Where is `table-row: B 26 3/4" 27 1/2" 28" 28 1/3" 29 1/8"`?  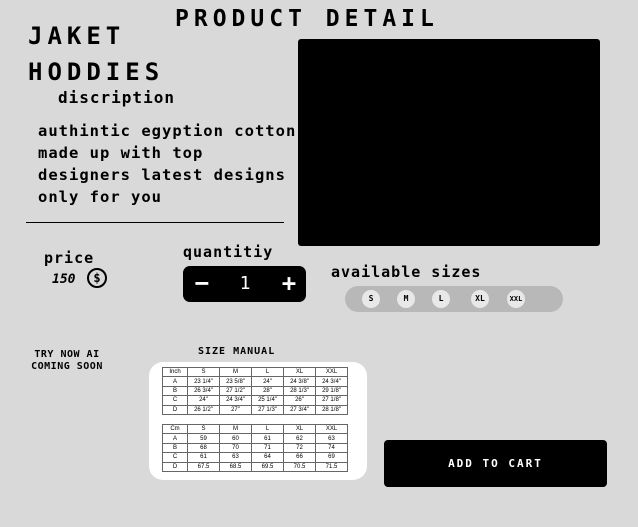 table-row: B 26 3/4" 27 1/2" 28" 28 1/3" 29 1/8" is located at coordinates (255, 391).